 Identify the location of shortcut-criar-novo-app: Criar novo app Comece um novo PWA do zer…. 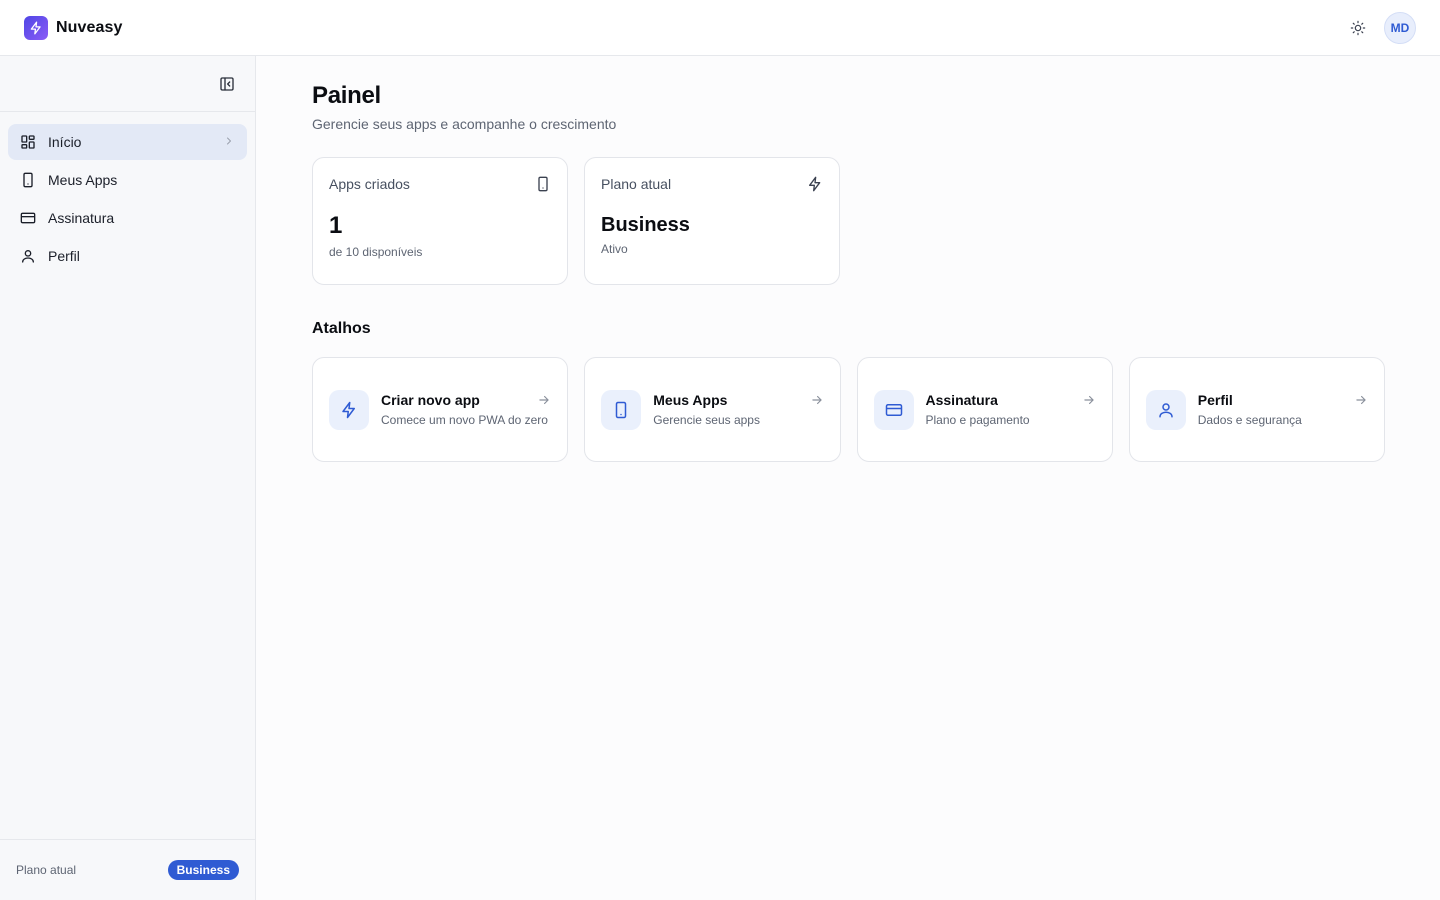
(440, 409).